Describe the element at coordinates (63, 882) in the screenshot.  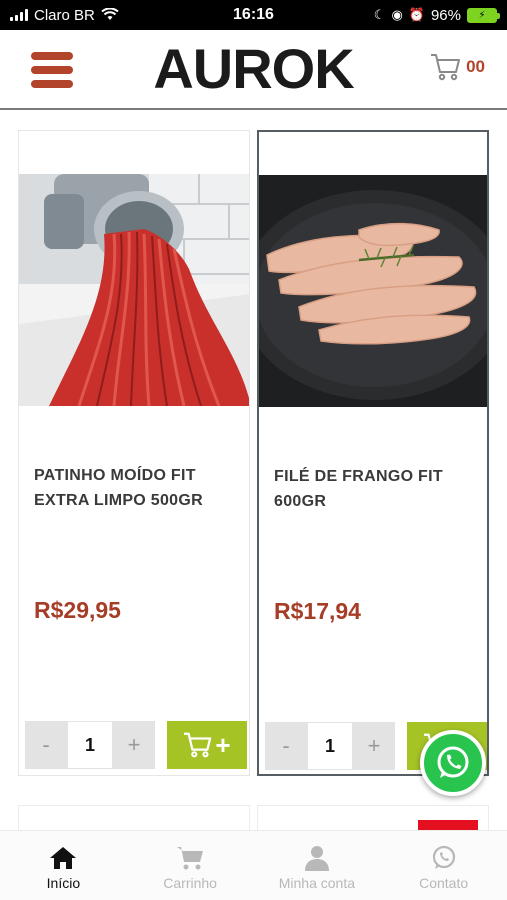
I see `nav-label: Início` at that location.